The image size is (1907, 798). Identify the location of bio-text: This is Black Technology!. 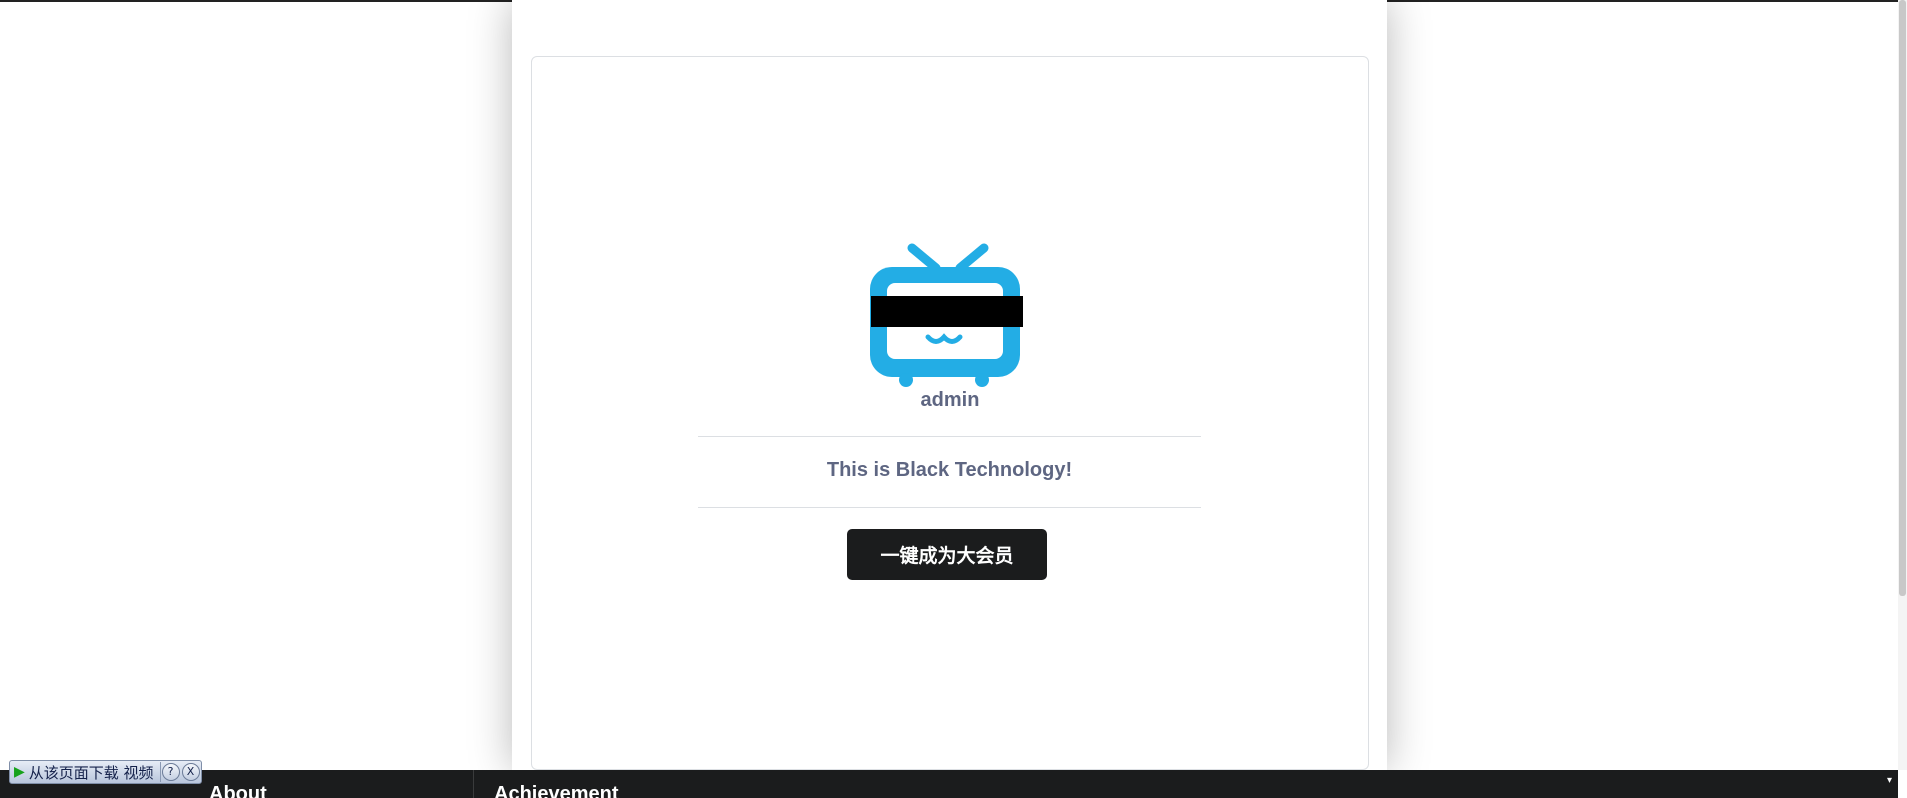
(949, 470).